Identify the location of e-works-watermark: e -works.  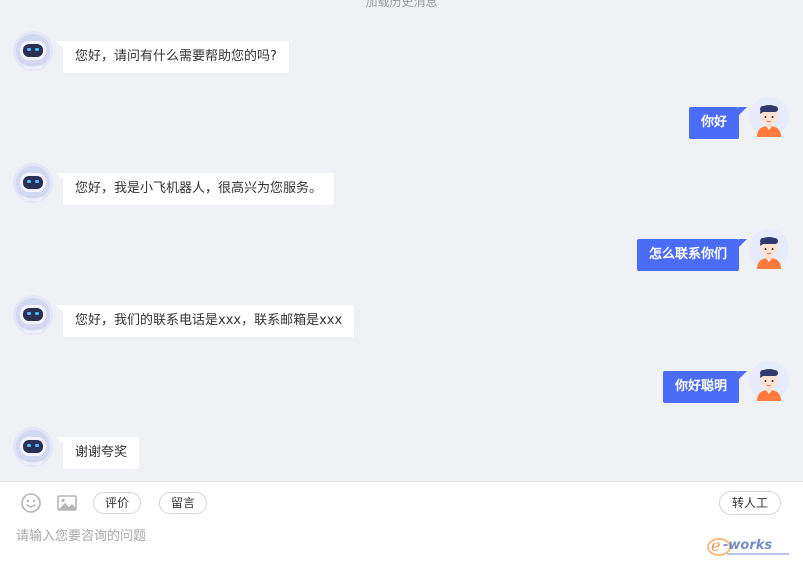
(749, 544).